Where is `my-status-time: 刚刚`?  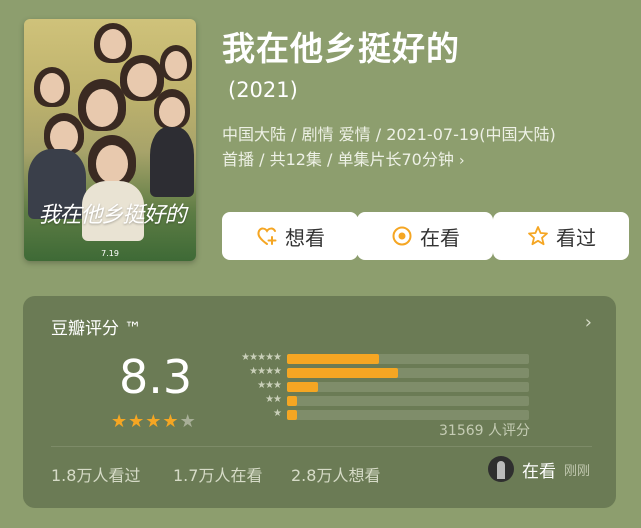 my-status-time: 刚刚 is located at coordinates (576, 471).